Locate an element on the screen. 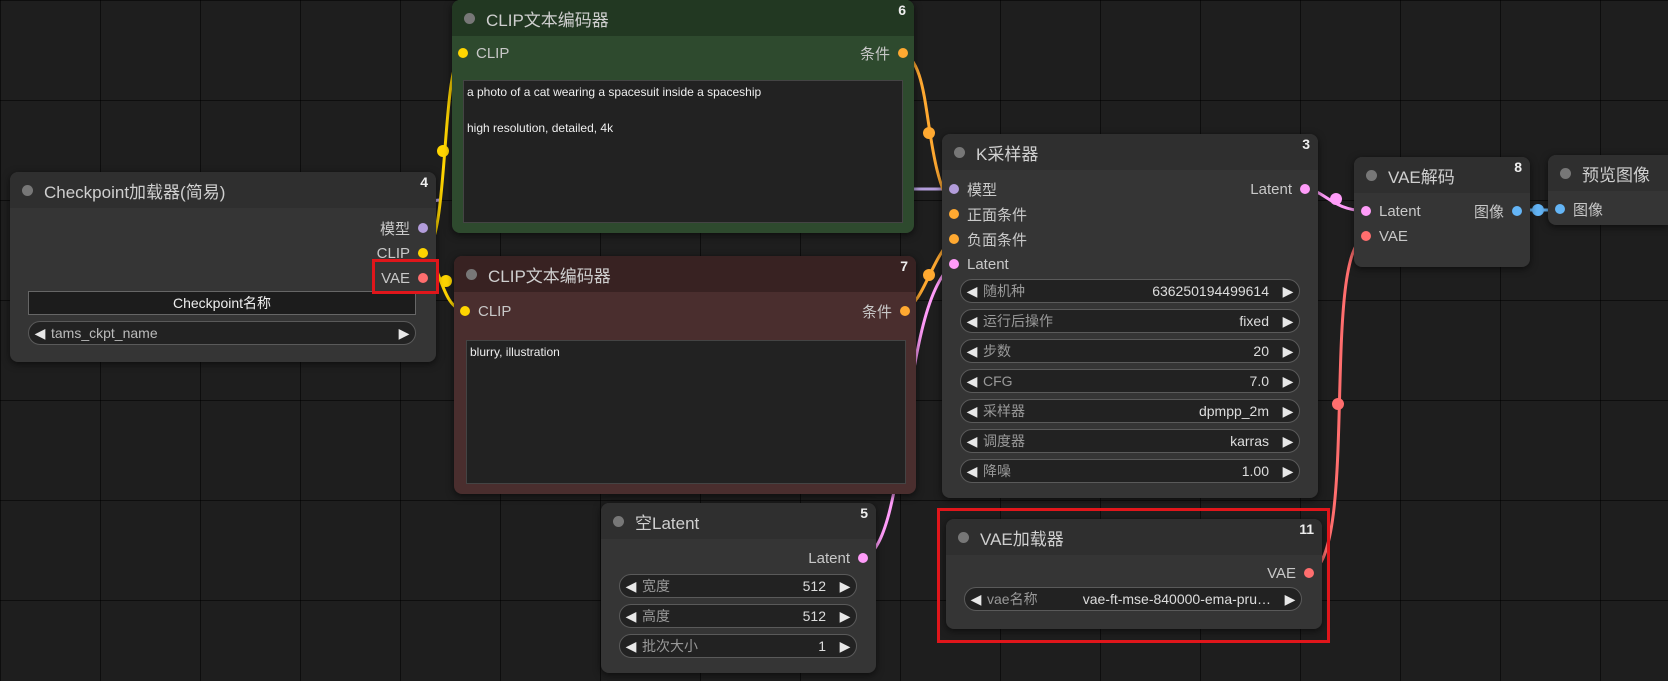  port-label: Latent is located at coordinates (988, 264).